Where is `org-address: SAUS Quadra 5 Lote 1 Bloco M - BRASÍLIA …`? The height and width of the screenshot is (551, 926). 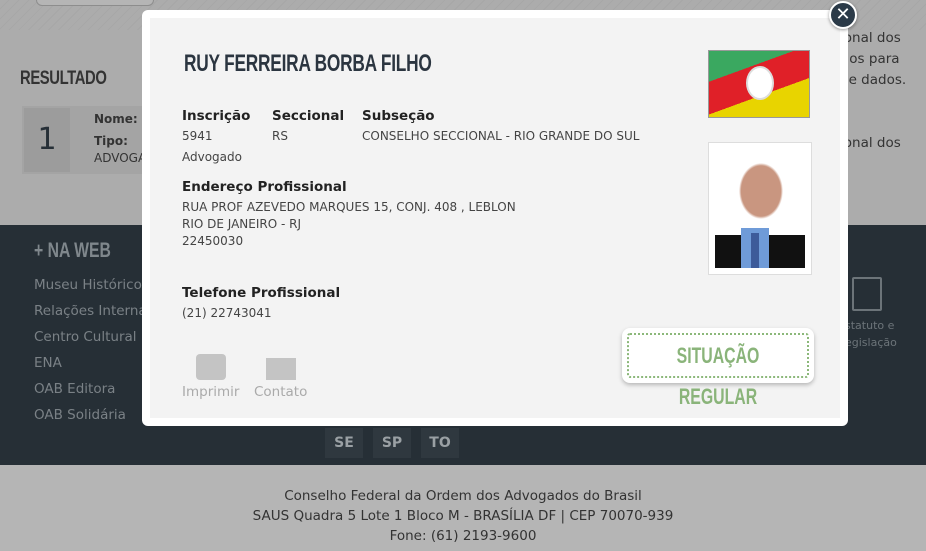 org-address: SAUS Quadra 5 Lote 1 Bloco M - BRASÍLIA … is located at coordinates (463, 516).